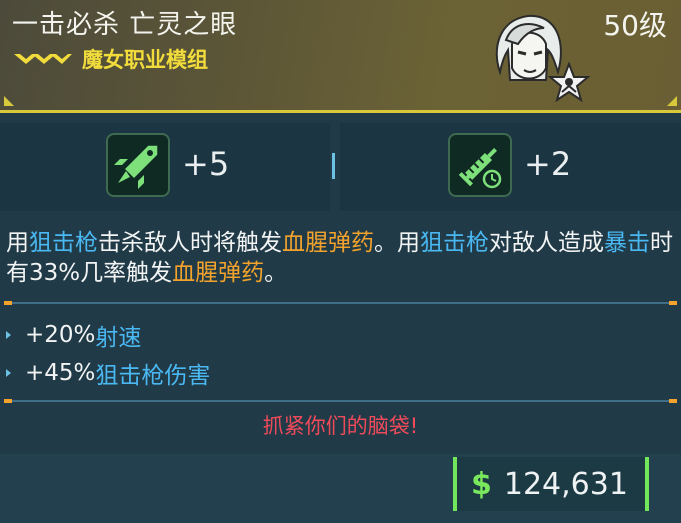 This screenshot has width=681, height=523. I want to click on rocket-sniper-icon, so click(136, 166).